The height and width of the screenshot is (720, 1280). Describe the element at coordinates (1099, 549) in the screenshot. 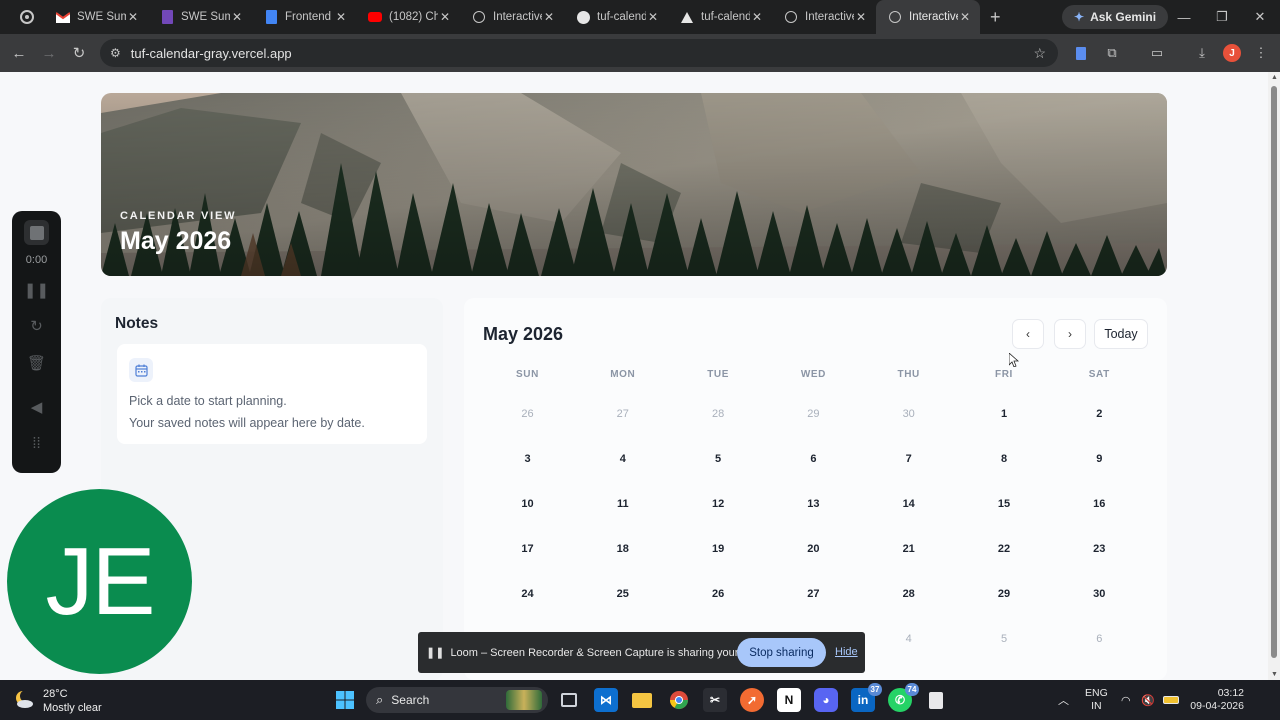

I see `calendar-day-cell: 23` at that location.